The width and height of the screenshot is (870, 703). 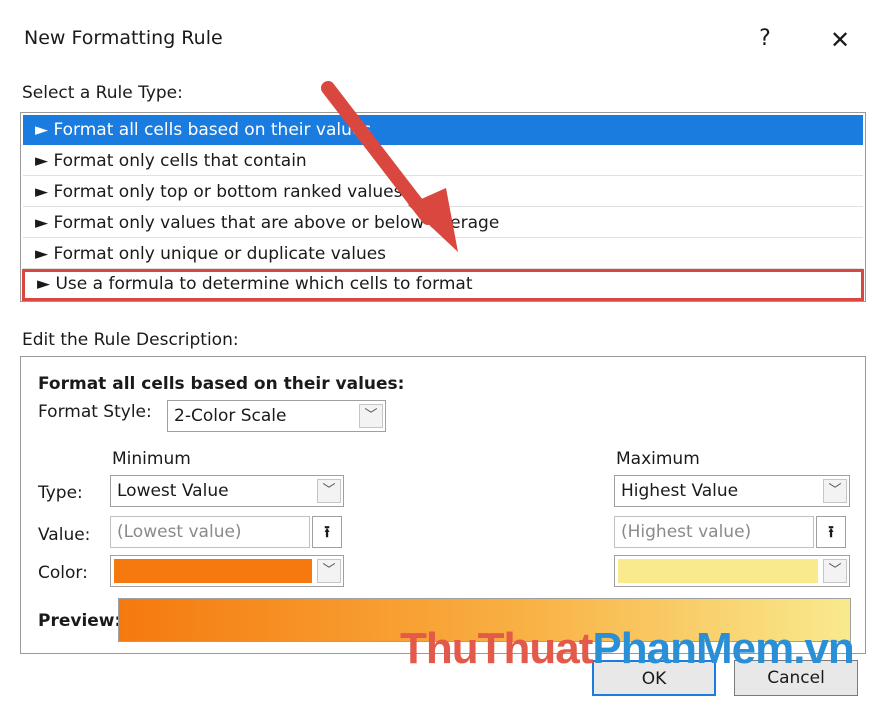 What do you see at coordinates (210, 532) in the screenshot?
I see `min-value-input: (Lowest value)` at bounding box center [210, 532].